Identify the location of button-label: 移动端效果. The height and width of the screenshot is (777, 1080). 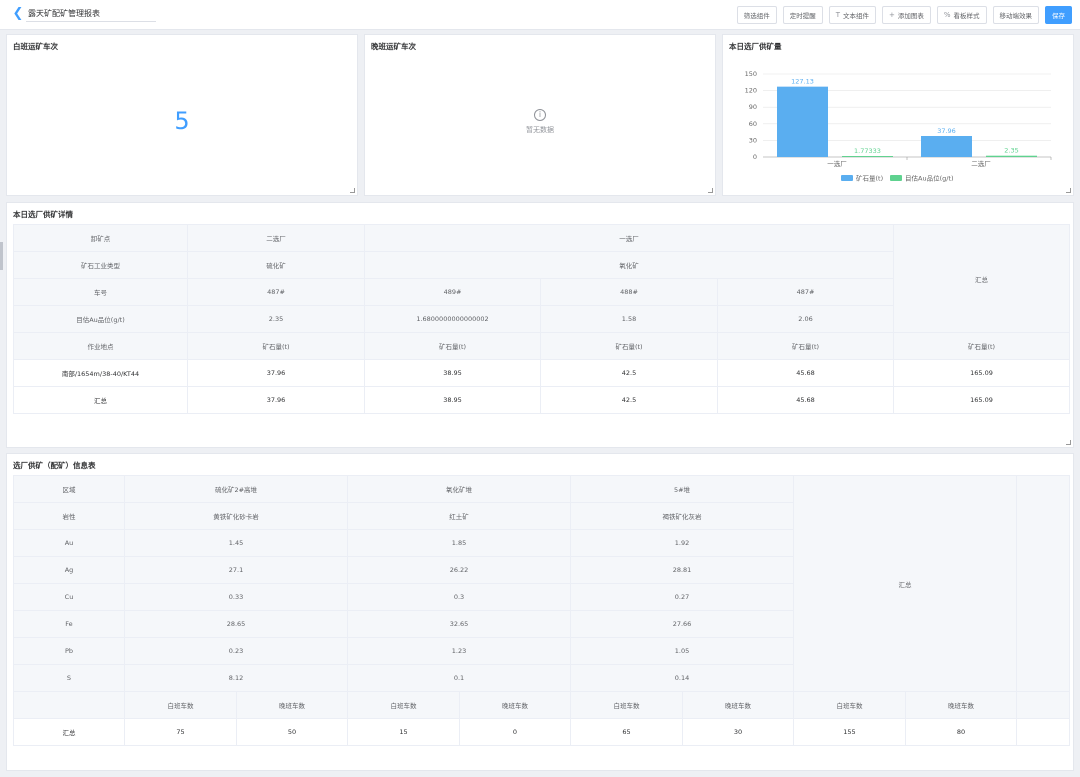
(1016, 16).